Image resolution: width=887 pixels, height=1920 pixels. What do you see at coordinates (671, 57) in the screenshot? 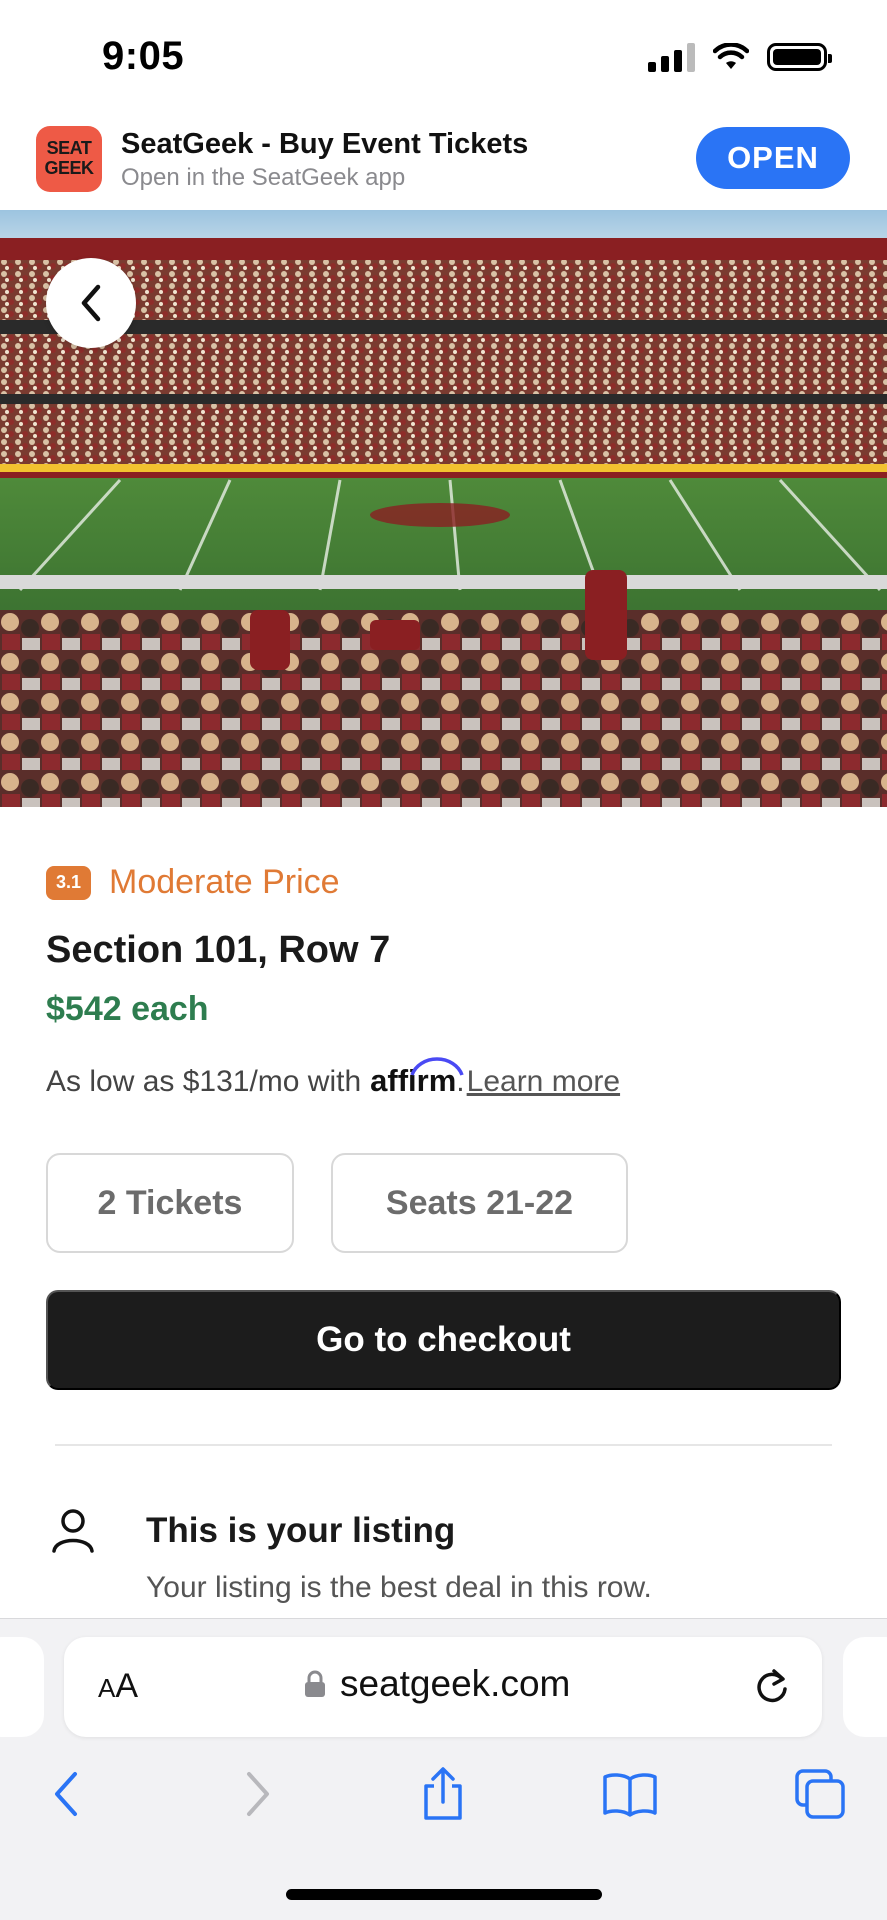
I see `signal-icon` at bounding box center [671, 57].